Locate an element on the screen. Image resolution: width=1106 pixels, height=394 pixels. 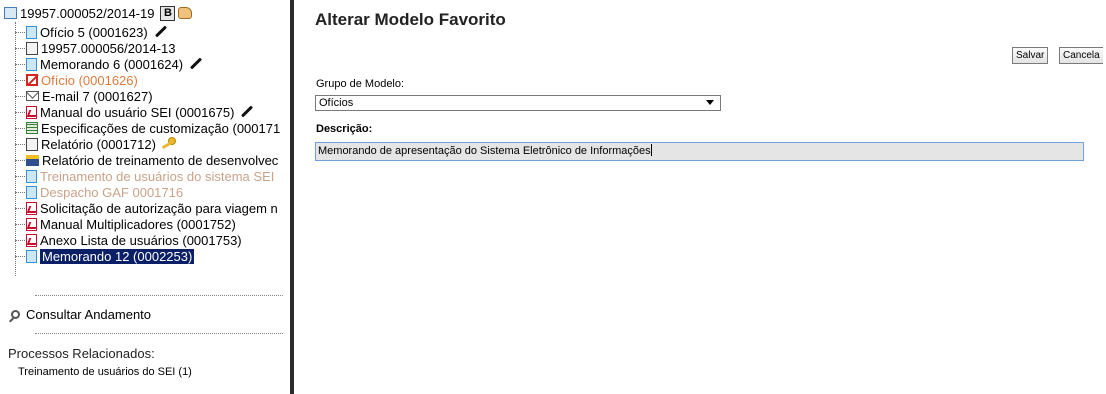
process-icon is located at coordinates (10, 13).